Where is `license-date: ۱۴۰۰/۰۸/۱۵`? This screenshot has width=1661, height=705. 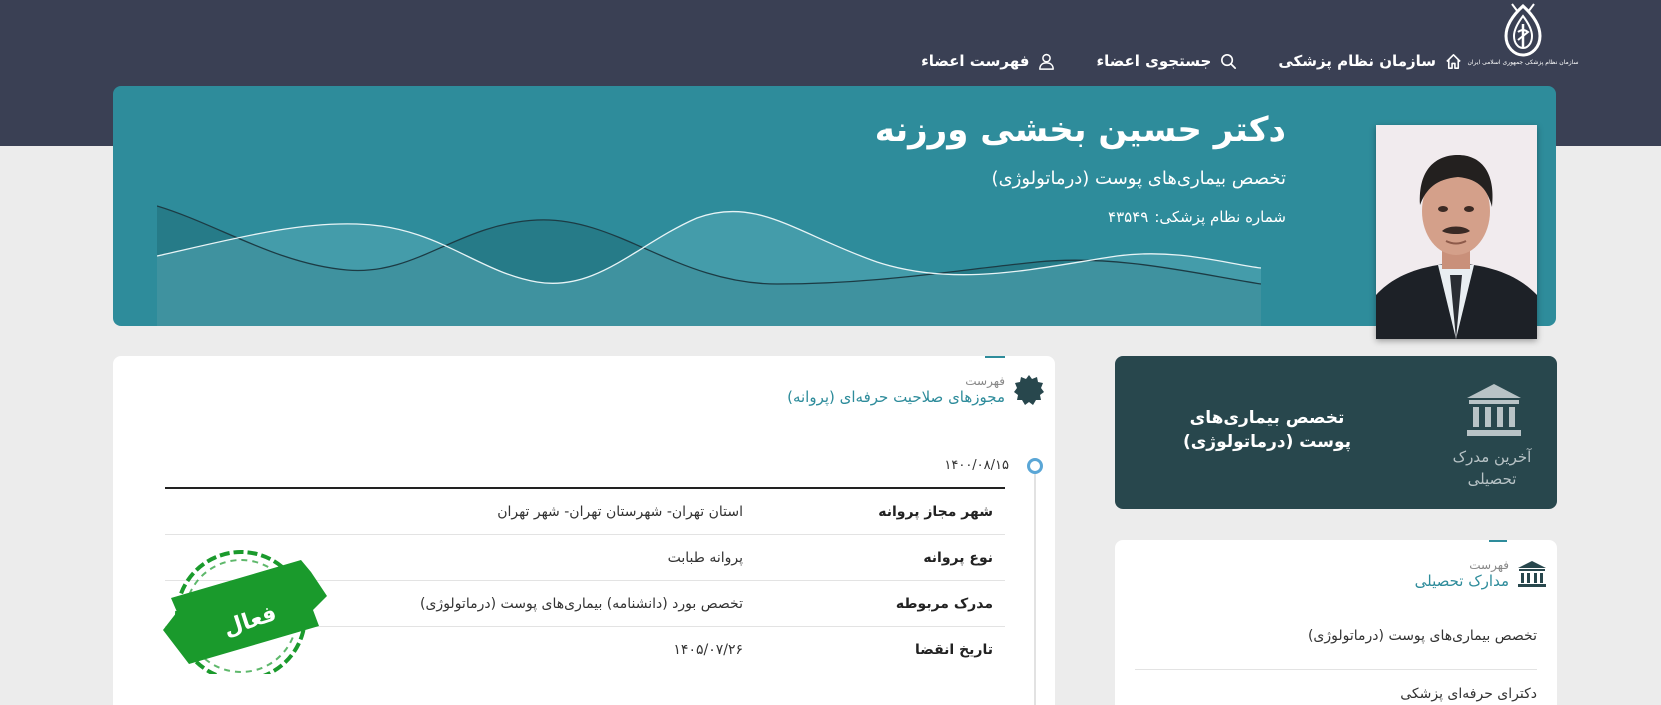 license-date: ۱۴۰۰/۰۸/۱۵ is located at coordinates (976, 465).